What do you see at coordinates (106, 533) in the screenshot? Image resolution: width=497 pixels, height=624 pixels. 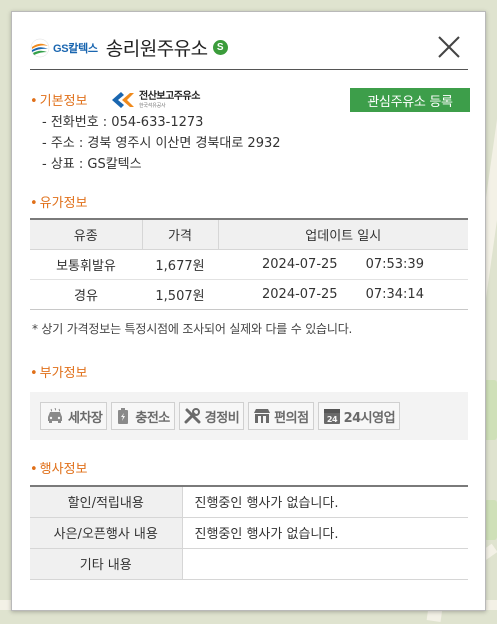 I see `event-label: 사은/오픈행사 내용` at bounding box center [106, 533].